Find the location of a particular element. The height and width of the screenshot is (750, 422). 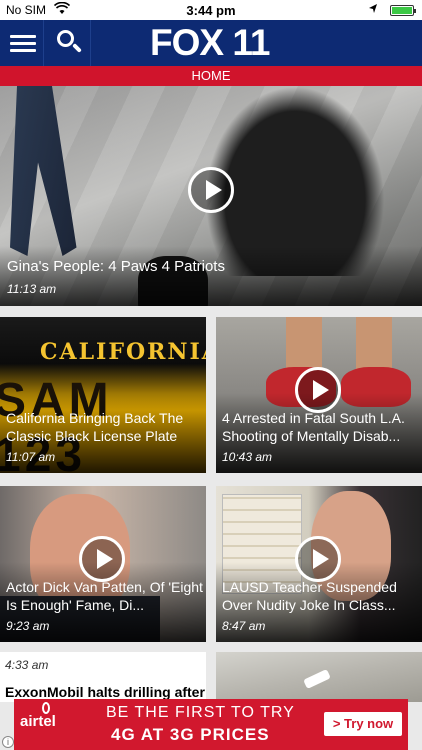

ad-brand: airtel is located at coordinates (38, 721).